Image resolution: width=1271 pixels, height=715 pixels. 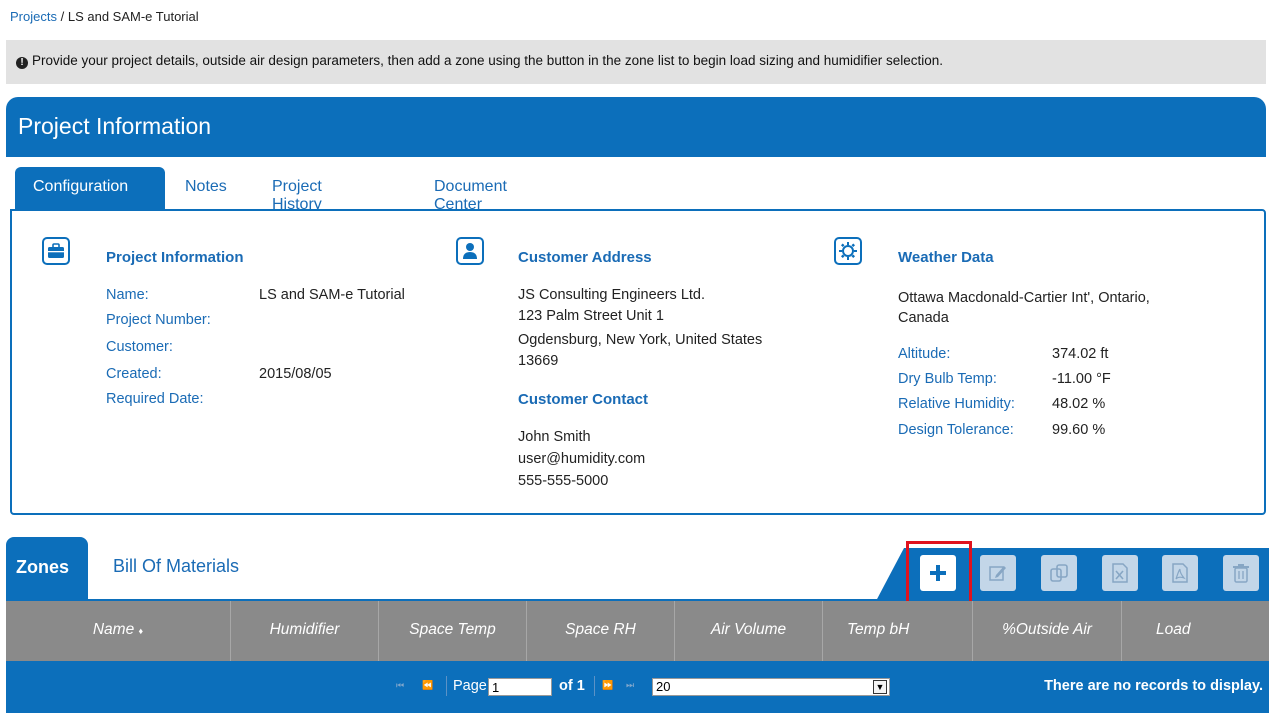 I want to click on pager-divider, so click(x=446, y=686).